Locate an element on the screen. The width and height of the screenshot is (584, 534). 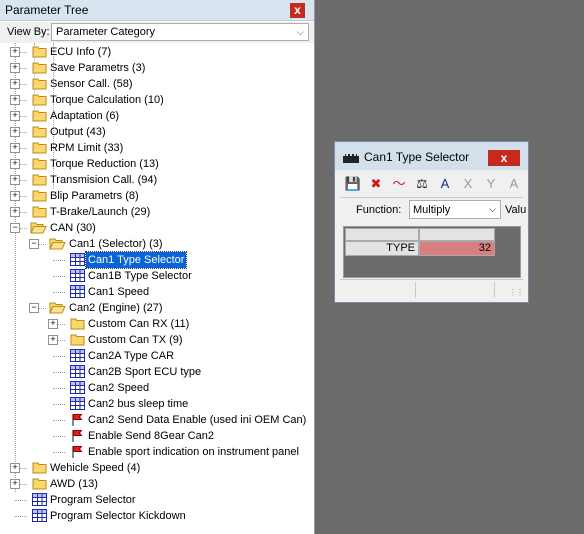
tree-item-label: Blip Parametrs (8) is located at coordinates (94, 196).